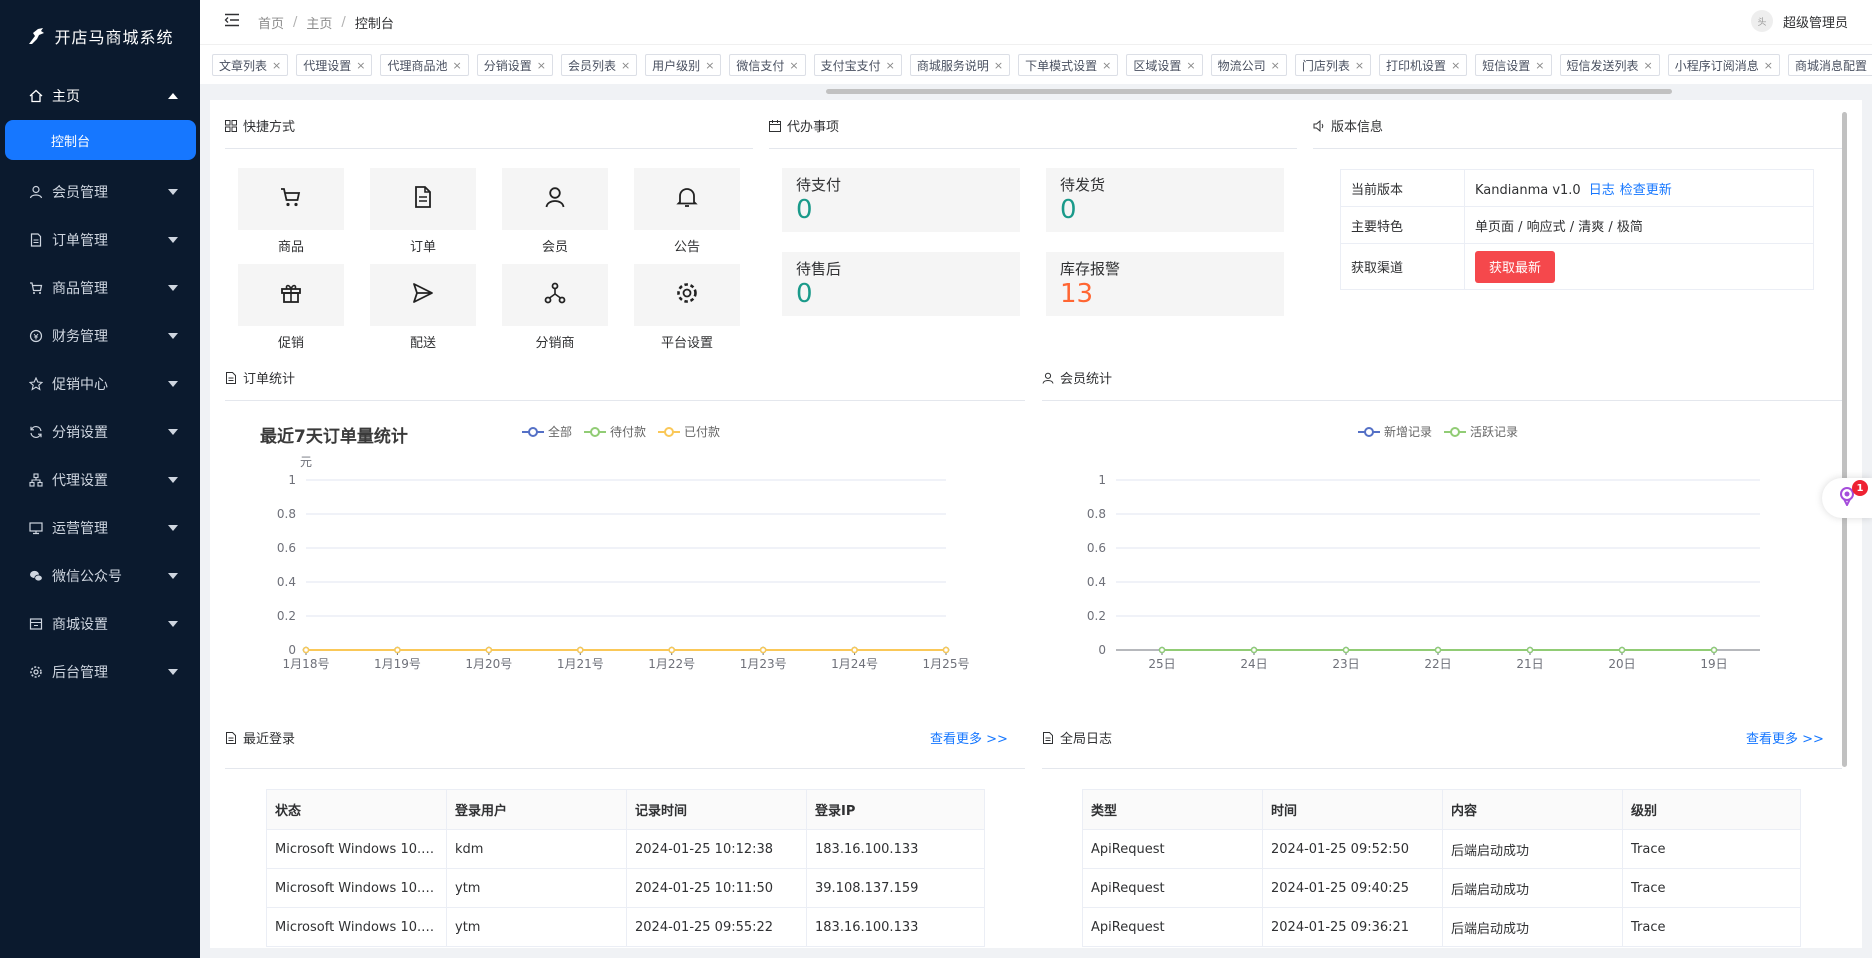  Describe the element at coordinates (250, 65) in the screenshot. I see `tab-tag: 文章列表 ×` at that location.